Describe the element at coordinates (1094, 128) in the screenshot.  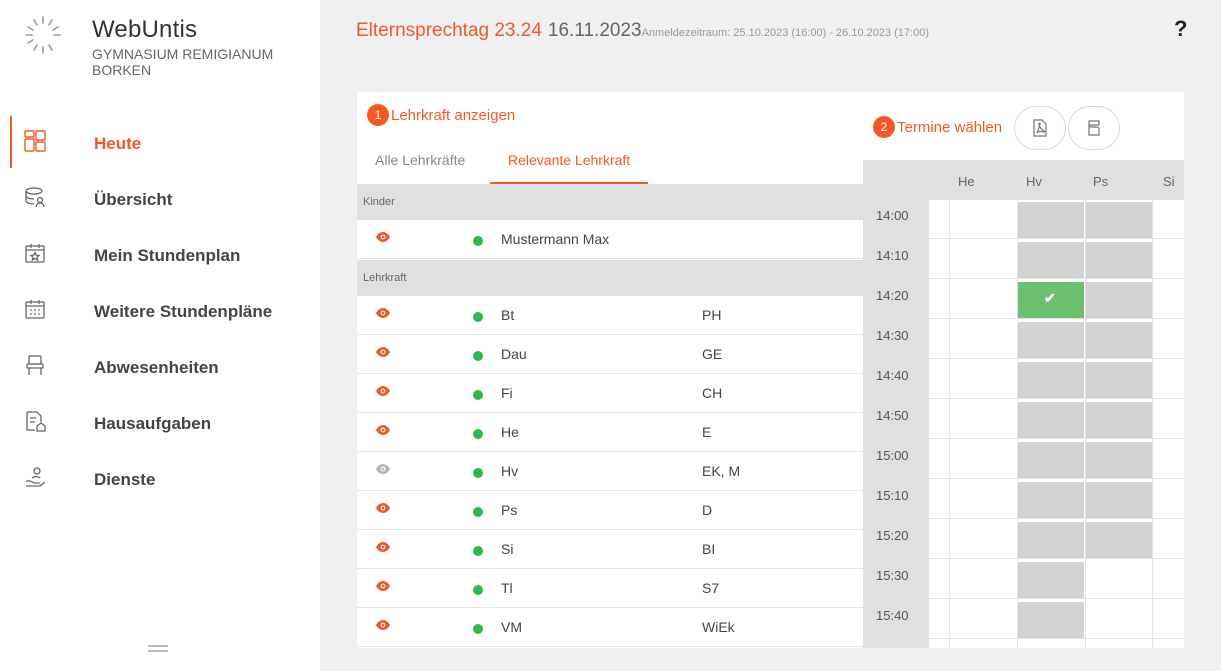
I see `print-button` at that location.